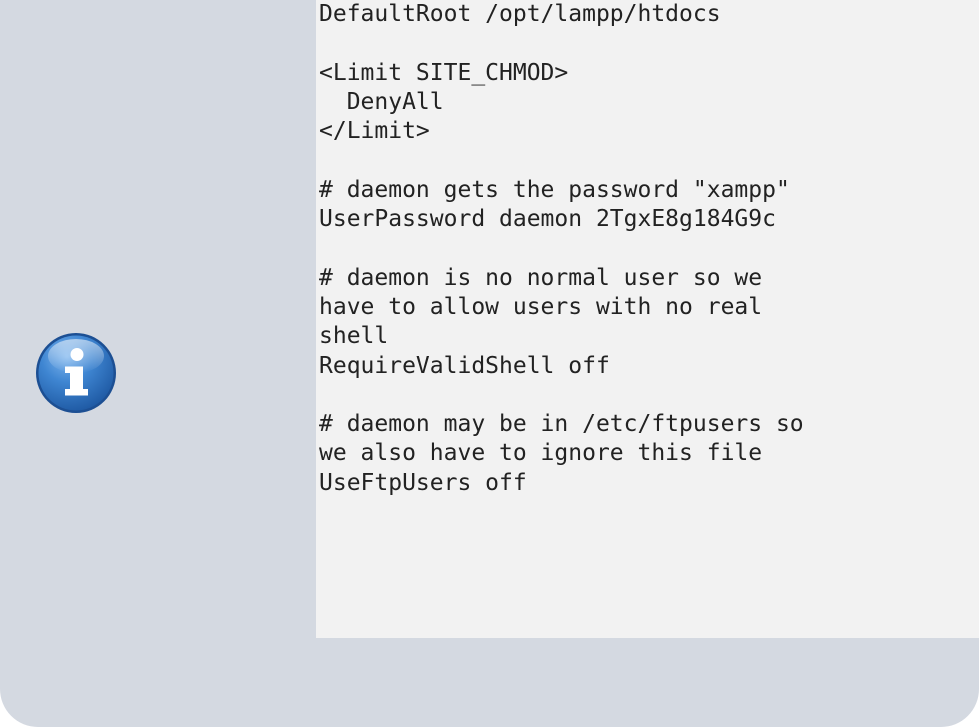 The height and width of the screenshot is (727, 979). What do you see at coordinates (444, 72) in the screenshot?
I see `code-line: <Limit SITE_CHMOD>` at bounding box center [444, 72].